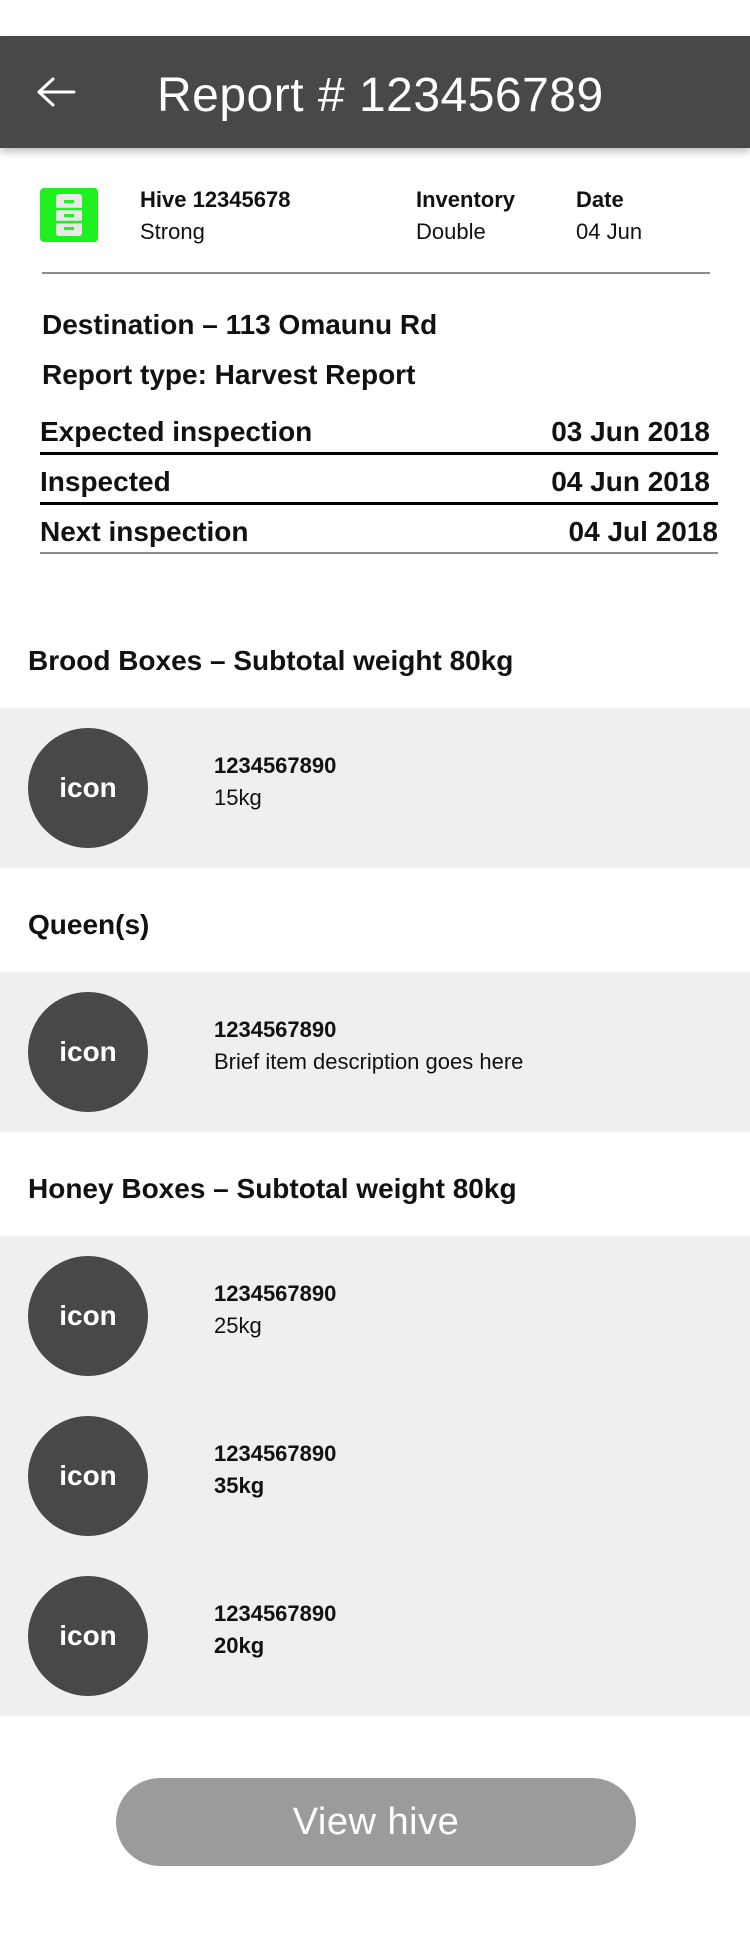 Image resolution: width=750 pixels, height=1946 pixels. I want to click on expected-inspection-date: 03 Jun 2018, so click(630, 431).